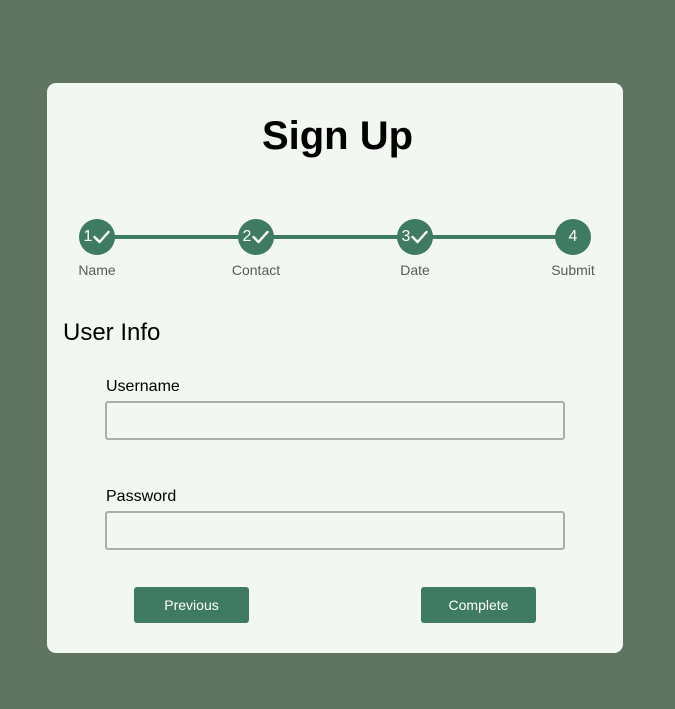 This screenshot has height=709, width=675. What do you see at coordinates (573, 270) in the screenshot?
I see `step-4-label: Submit` at bounding box center [573, 270].